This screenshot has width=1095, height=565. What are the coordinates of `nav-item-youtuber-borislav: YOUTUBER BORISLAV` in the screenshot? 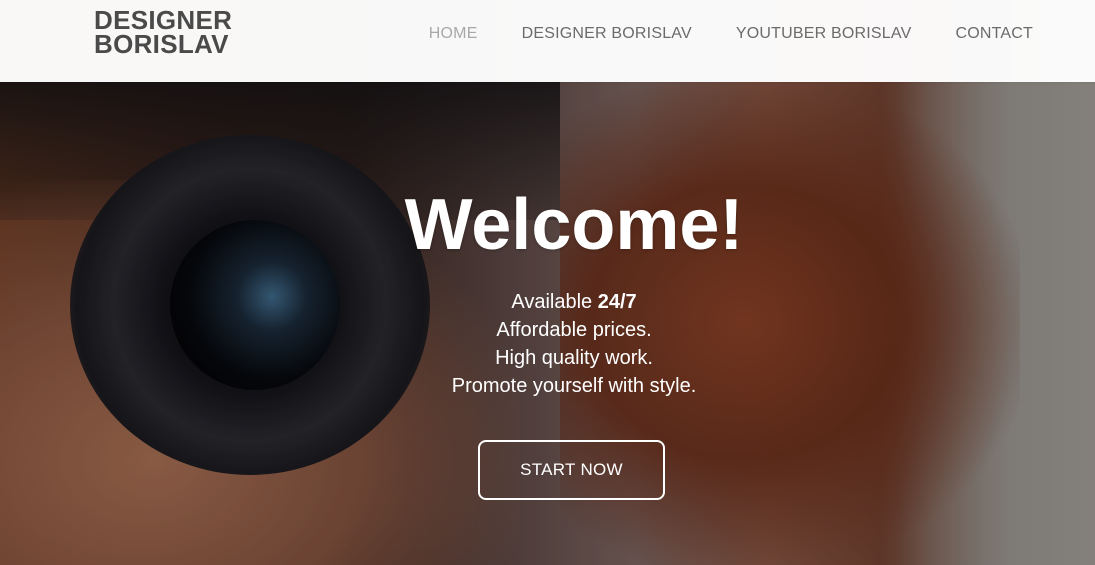 It's located at (824, 34).